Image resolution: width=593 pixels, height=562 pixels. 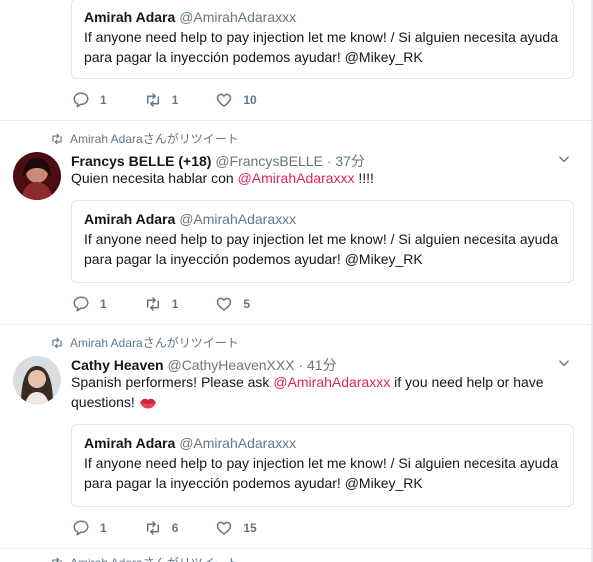 What do you see at coordinates (250, 100) in the screenshot?
I see `like-count: 10` at bounding box center [250, 100].